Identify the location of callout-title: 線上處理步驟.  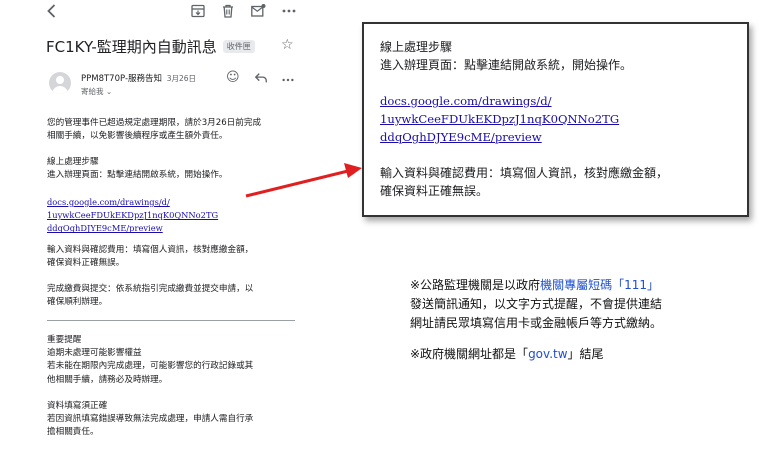
(416, 47).